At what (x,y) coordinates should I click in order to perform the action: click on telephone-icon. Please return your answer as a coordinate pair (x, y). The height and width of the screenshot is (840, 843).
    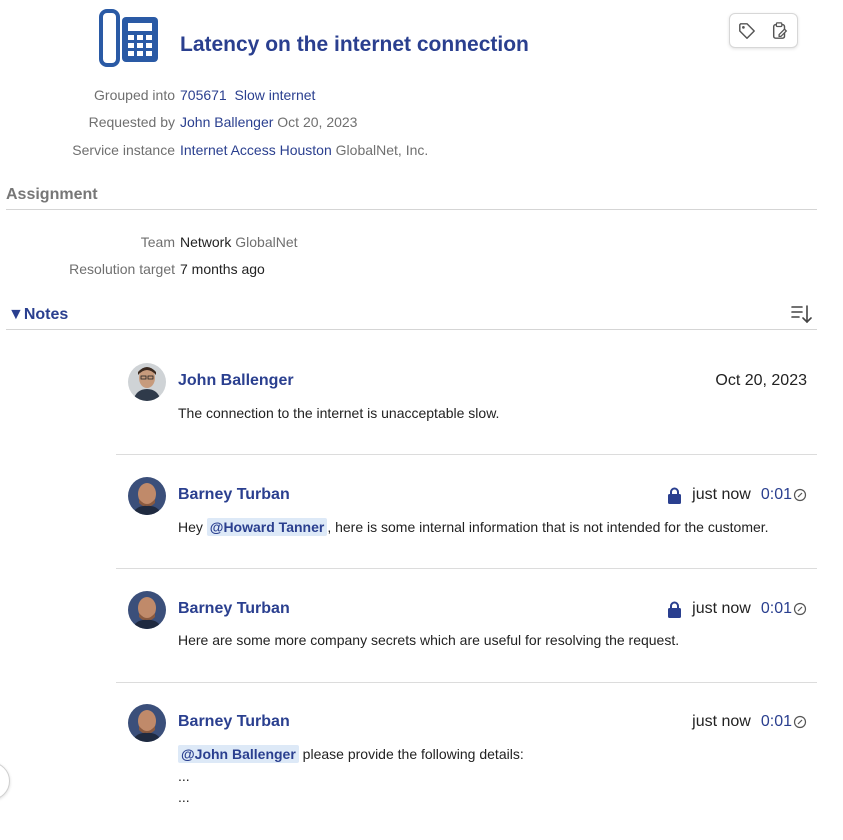
    Looking at the image, I should click on (128, 38).